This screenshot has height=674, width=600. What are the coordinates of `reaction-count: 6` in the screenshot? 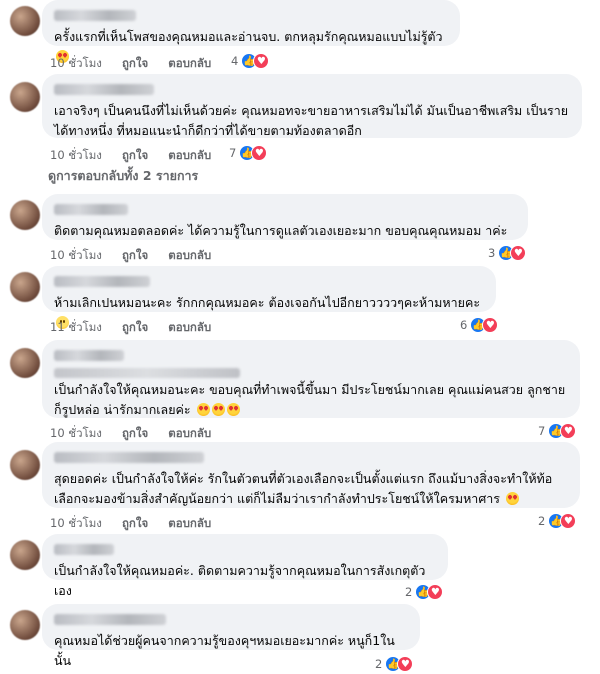 It's located at (464, 325).